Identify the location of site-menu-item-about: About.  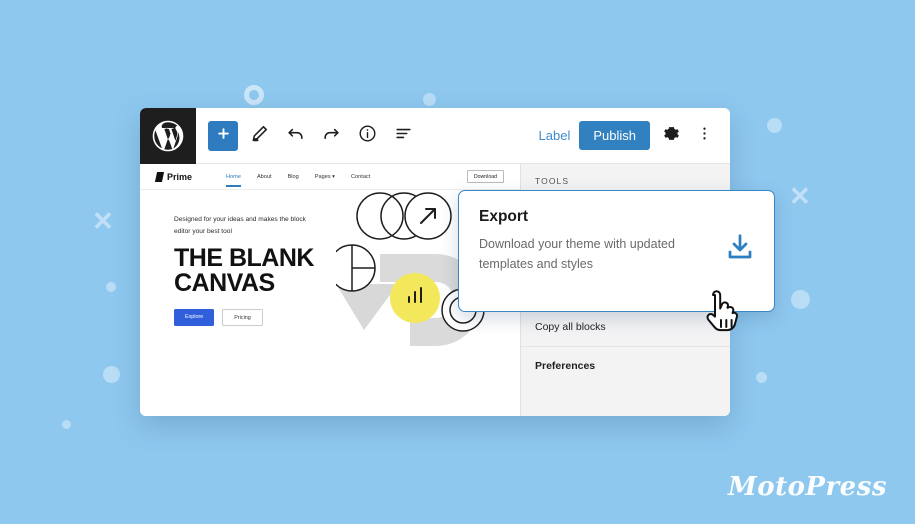
(264, 177).